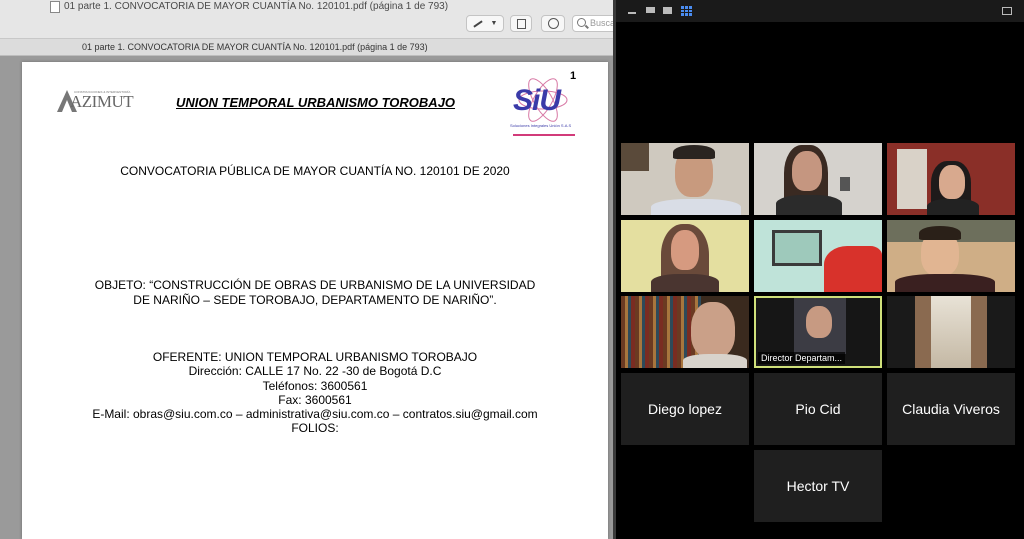 The width and height of the screenshot is (1024, 539). Describe the element at coordinates (667, 10) in the screenshot. I see `speaker-view-icon` at that location.